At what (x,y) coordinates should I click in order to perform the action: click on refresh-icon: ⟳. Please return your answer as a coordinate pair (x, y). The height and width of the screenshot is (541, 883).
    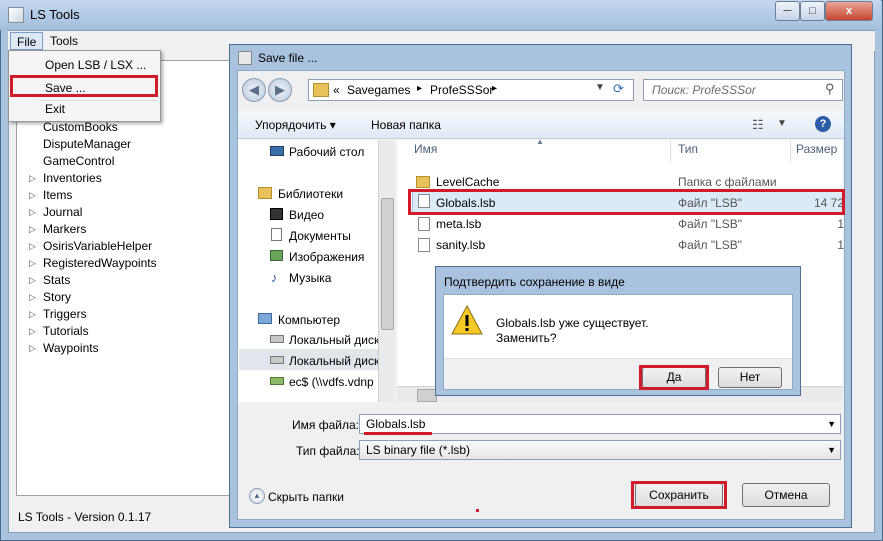
    Looking at the image, I should click on (618, 89).